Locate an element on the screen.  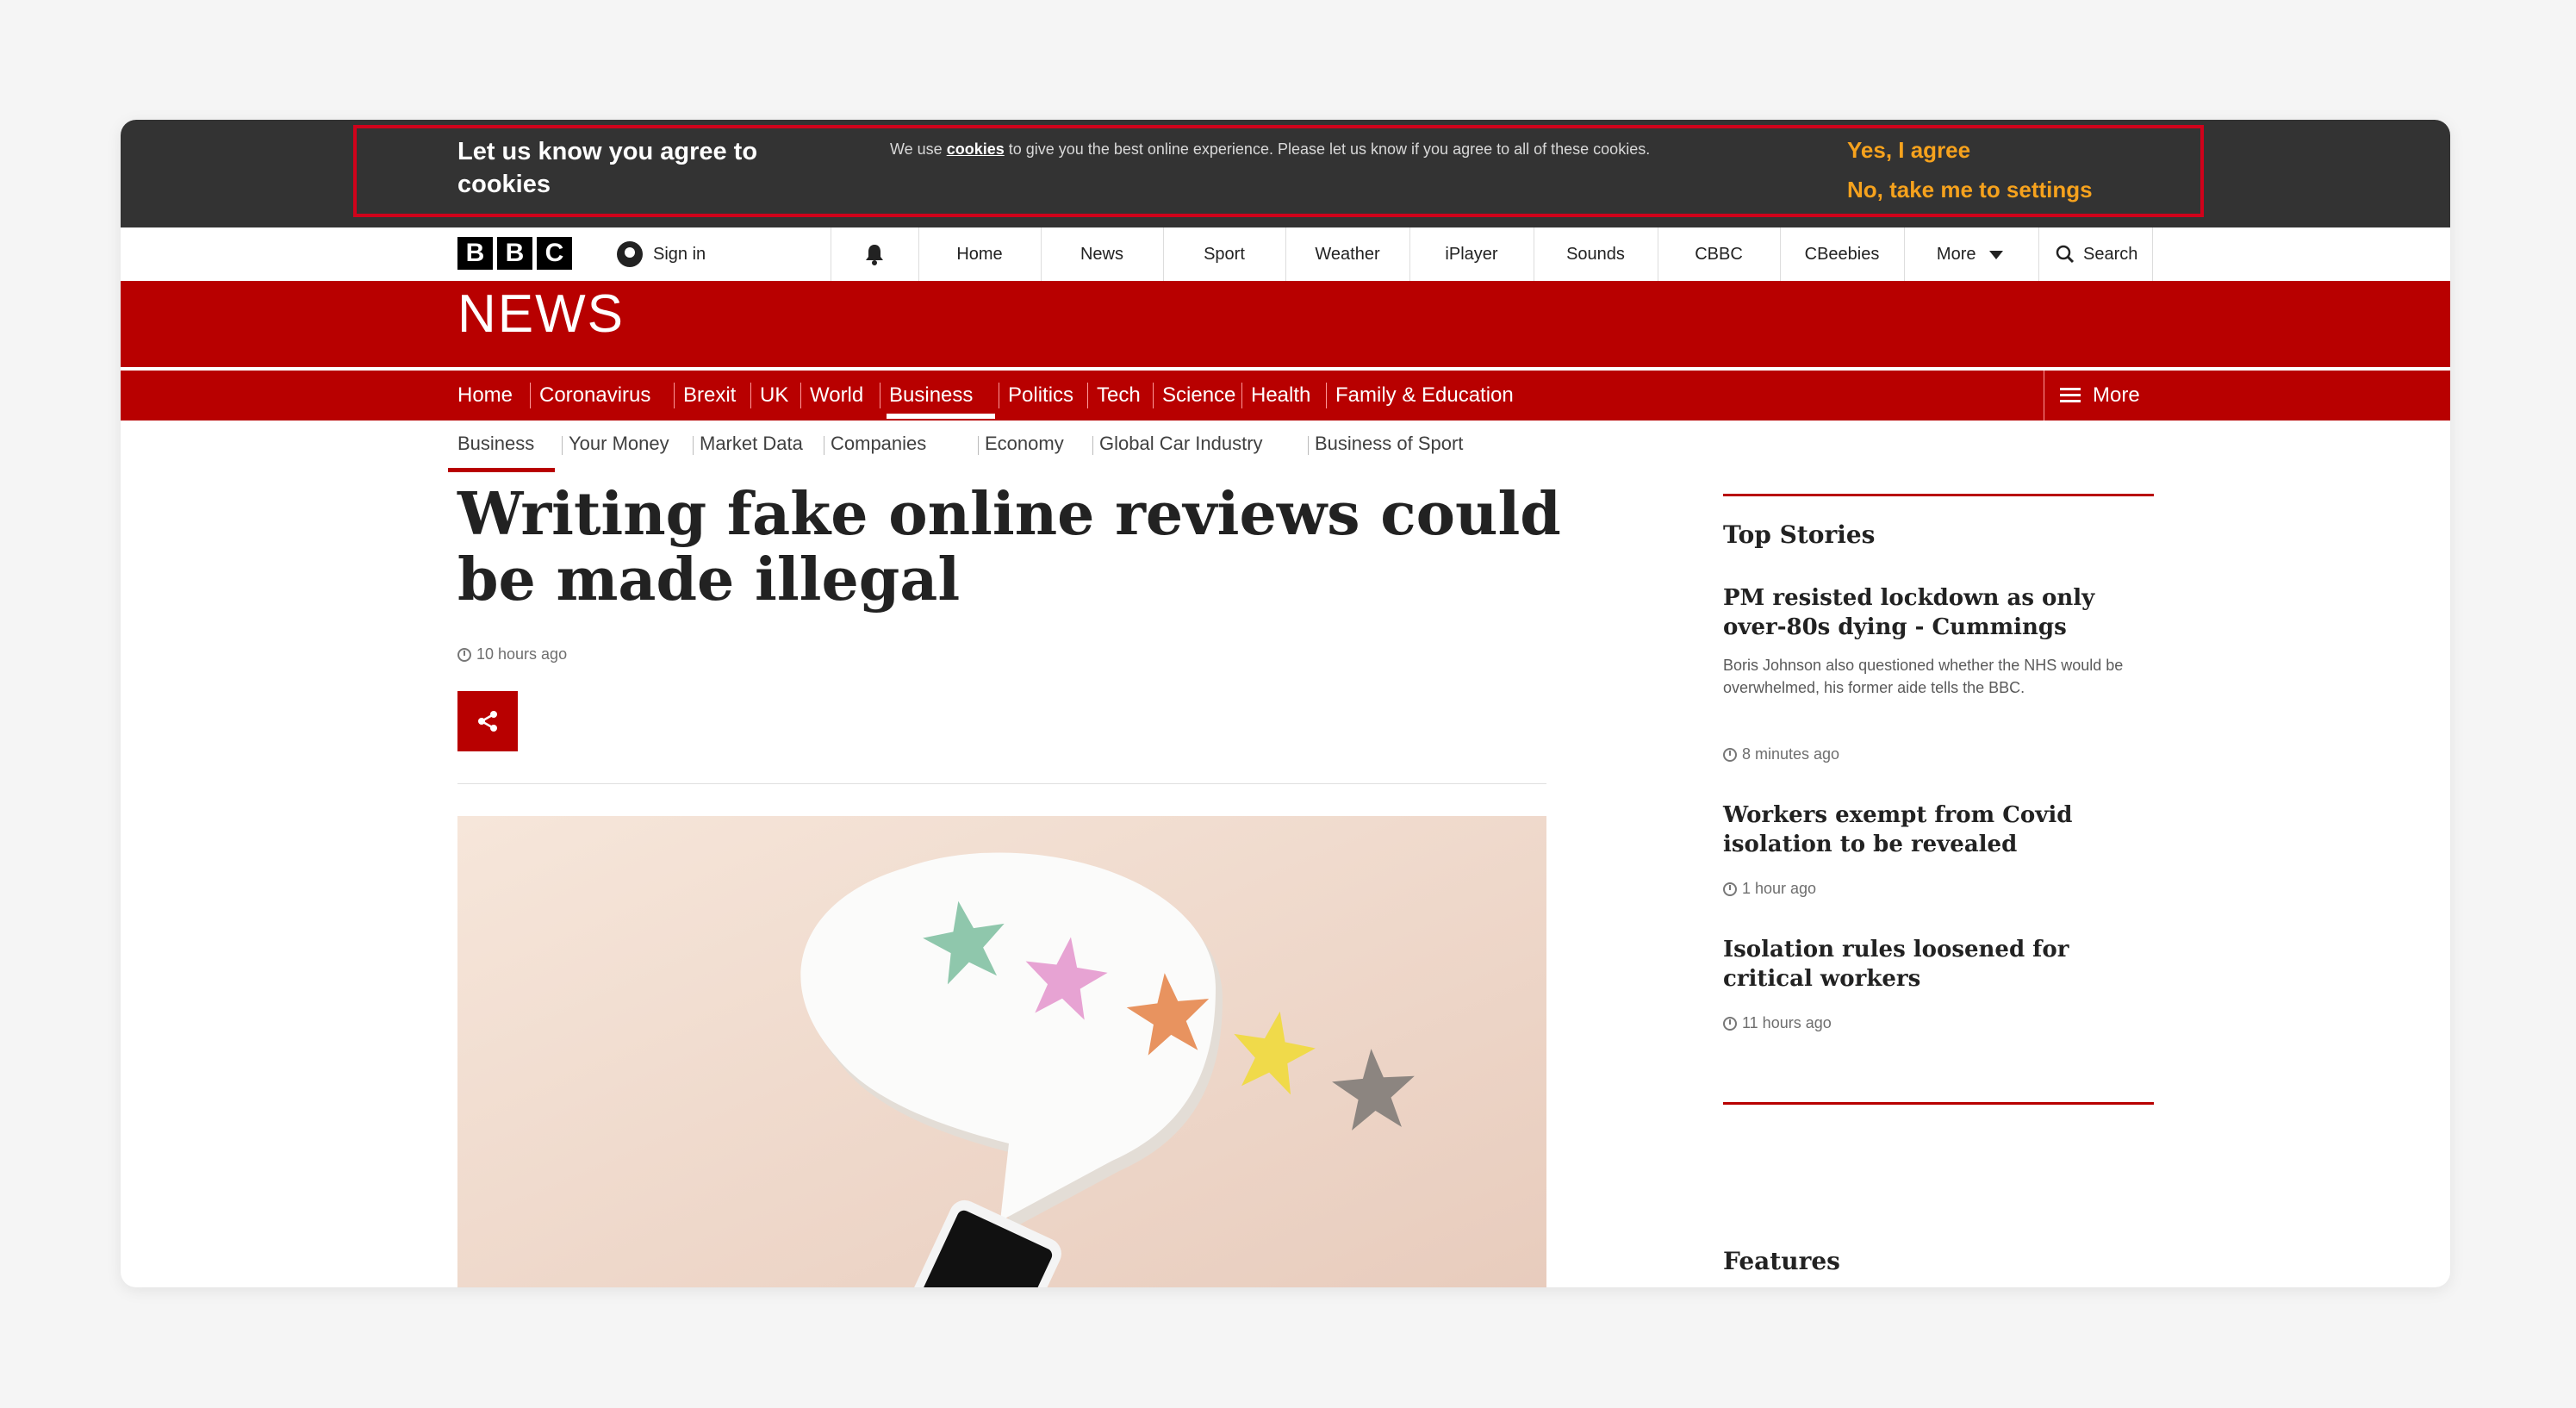
nav-divider is located at coordinates (2152, 254).